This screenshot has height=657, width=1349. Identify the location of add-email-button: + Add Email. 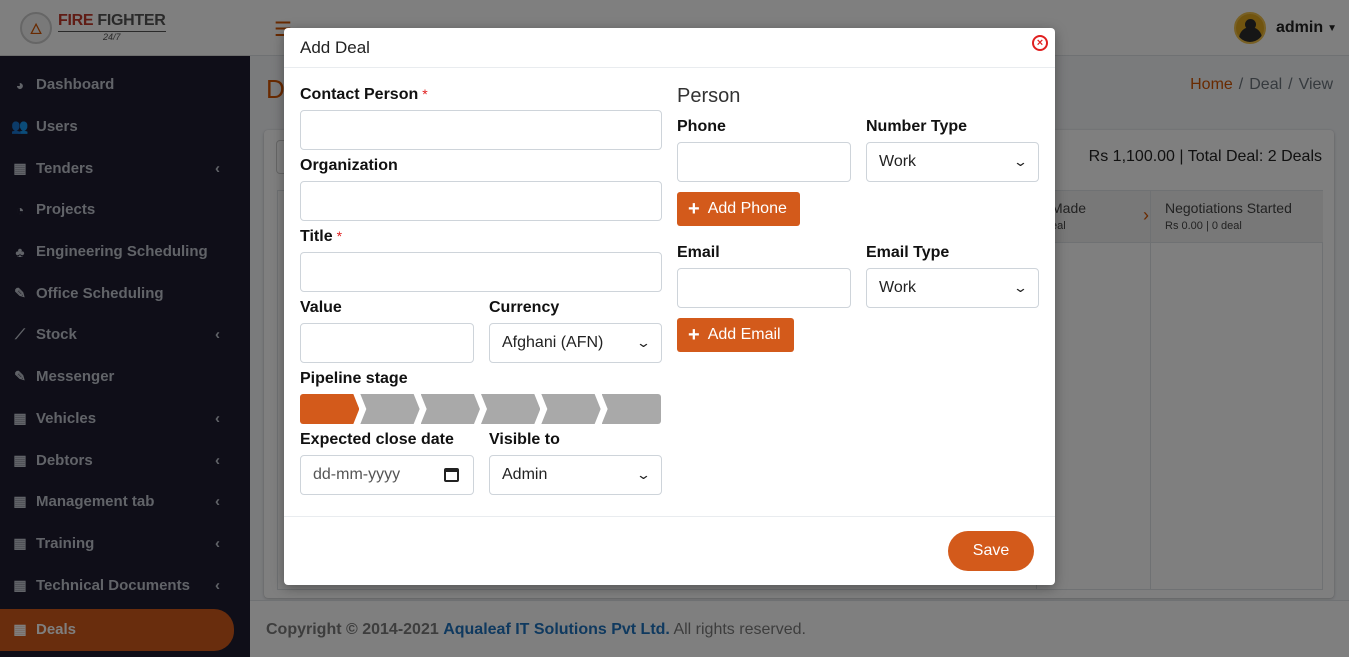
(735, 335).